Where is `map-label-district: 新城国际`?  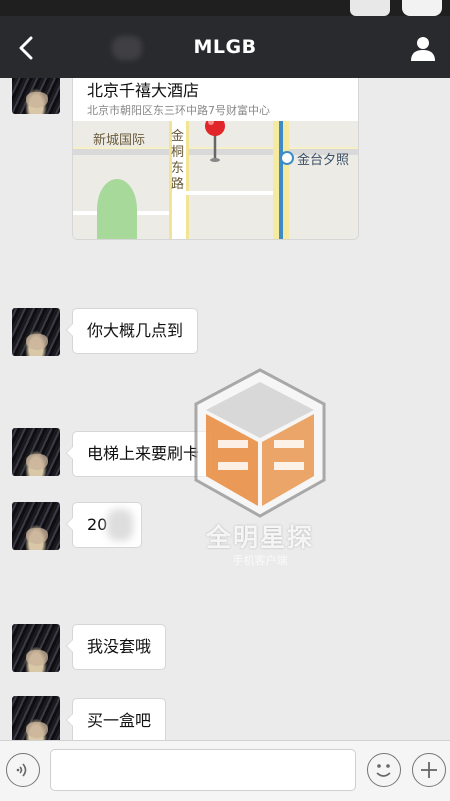
map-label-district: 新城国际 is located at coordinates (119, 140).